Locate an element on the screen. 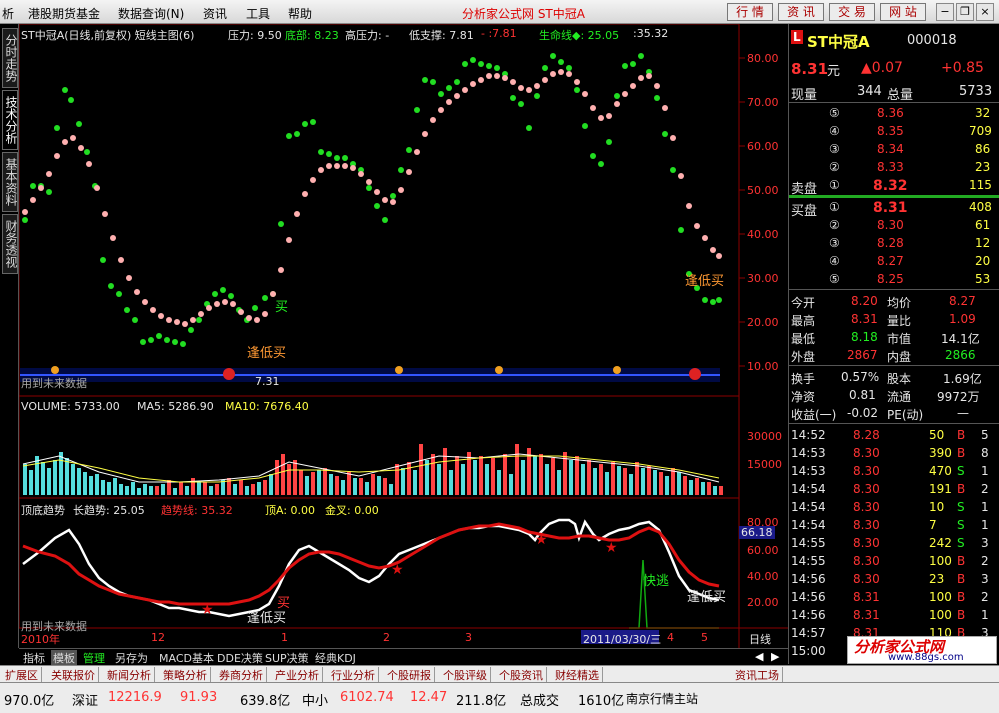 Image resolution: width=999 pixels, height=713 pixels. menu-item-analysis: 析 is located at coordinates (8, 13).